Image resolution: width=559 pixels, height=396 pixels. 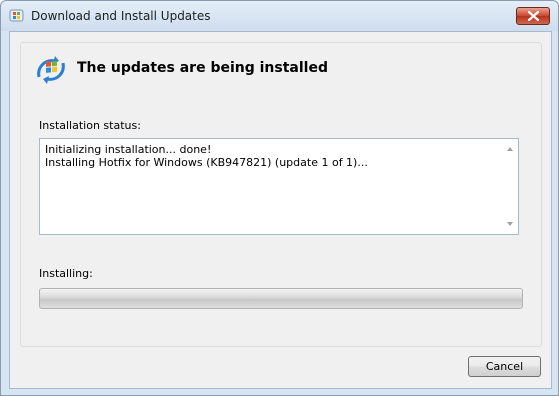 What do you see at coordinates (121, 16) in the screenshot?
I see `window-title: Download and Install Updates` at bounding box center [121, 16].